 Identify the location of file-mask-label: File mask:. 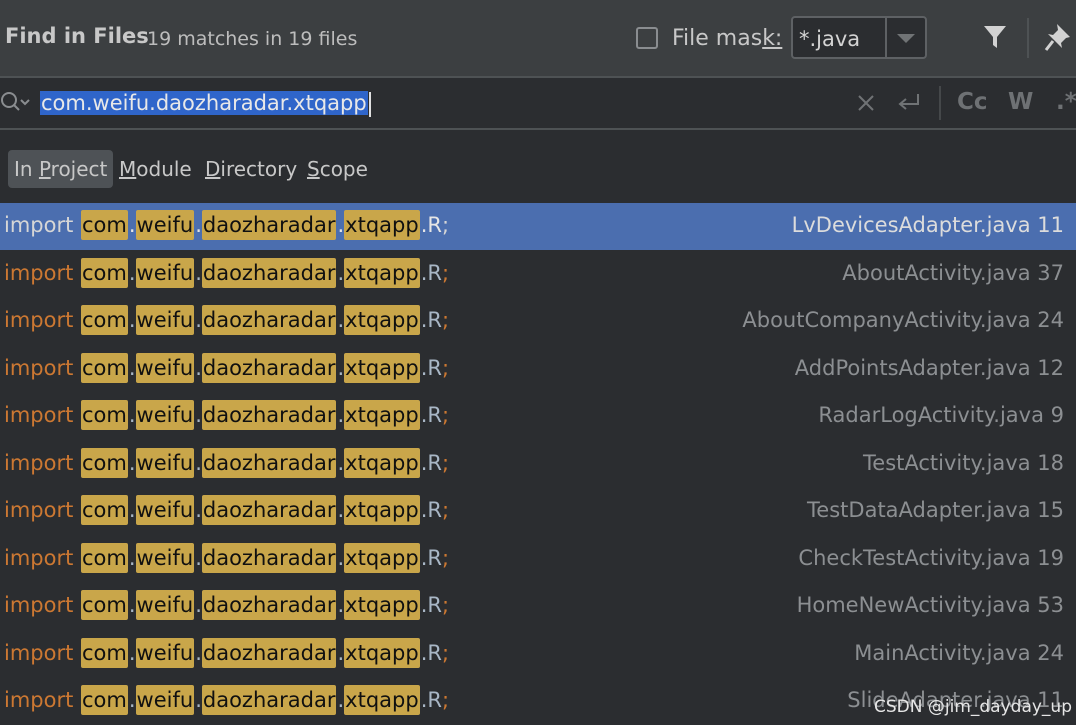
(727, 38).